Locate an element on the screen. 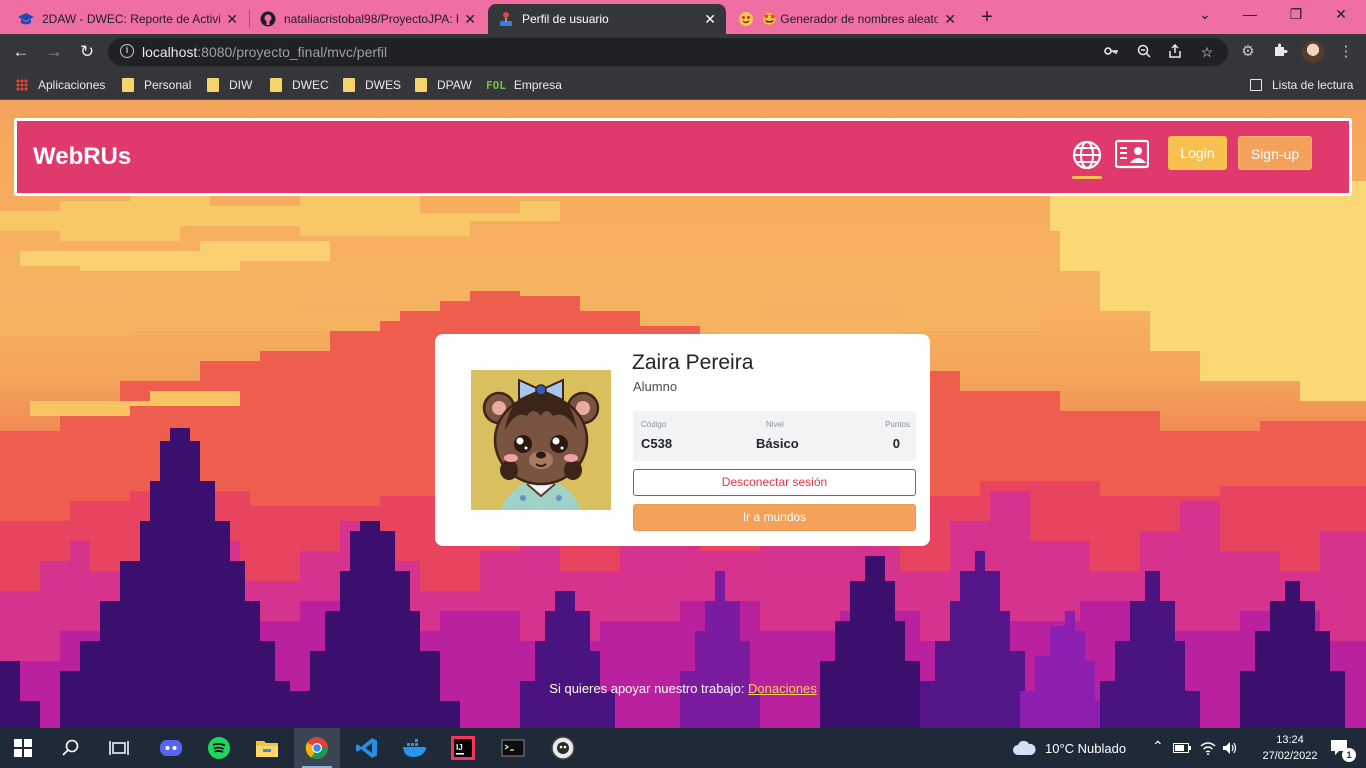  tab-generador-nombres: 🤩 Generador de nombres aleatorios ✕ is located at coordinates (847, 19).